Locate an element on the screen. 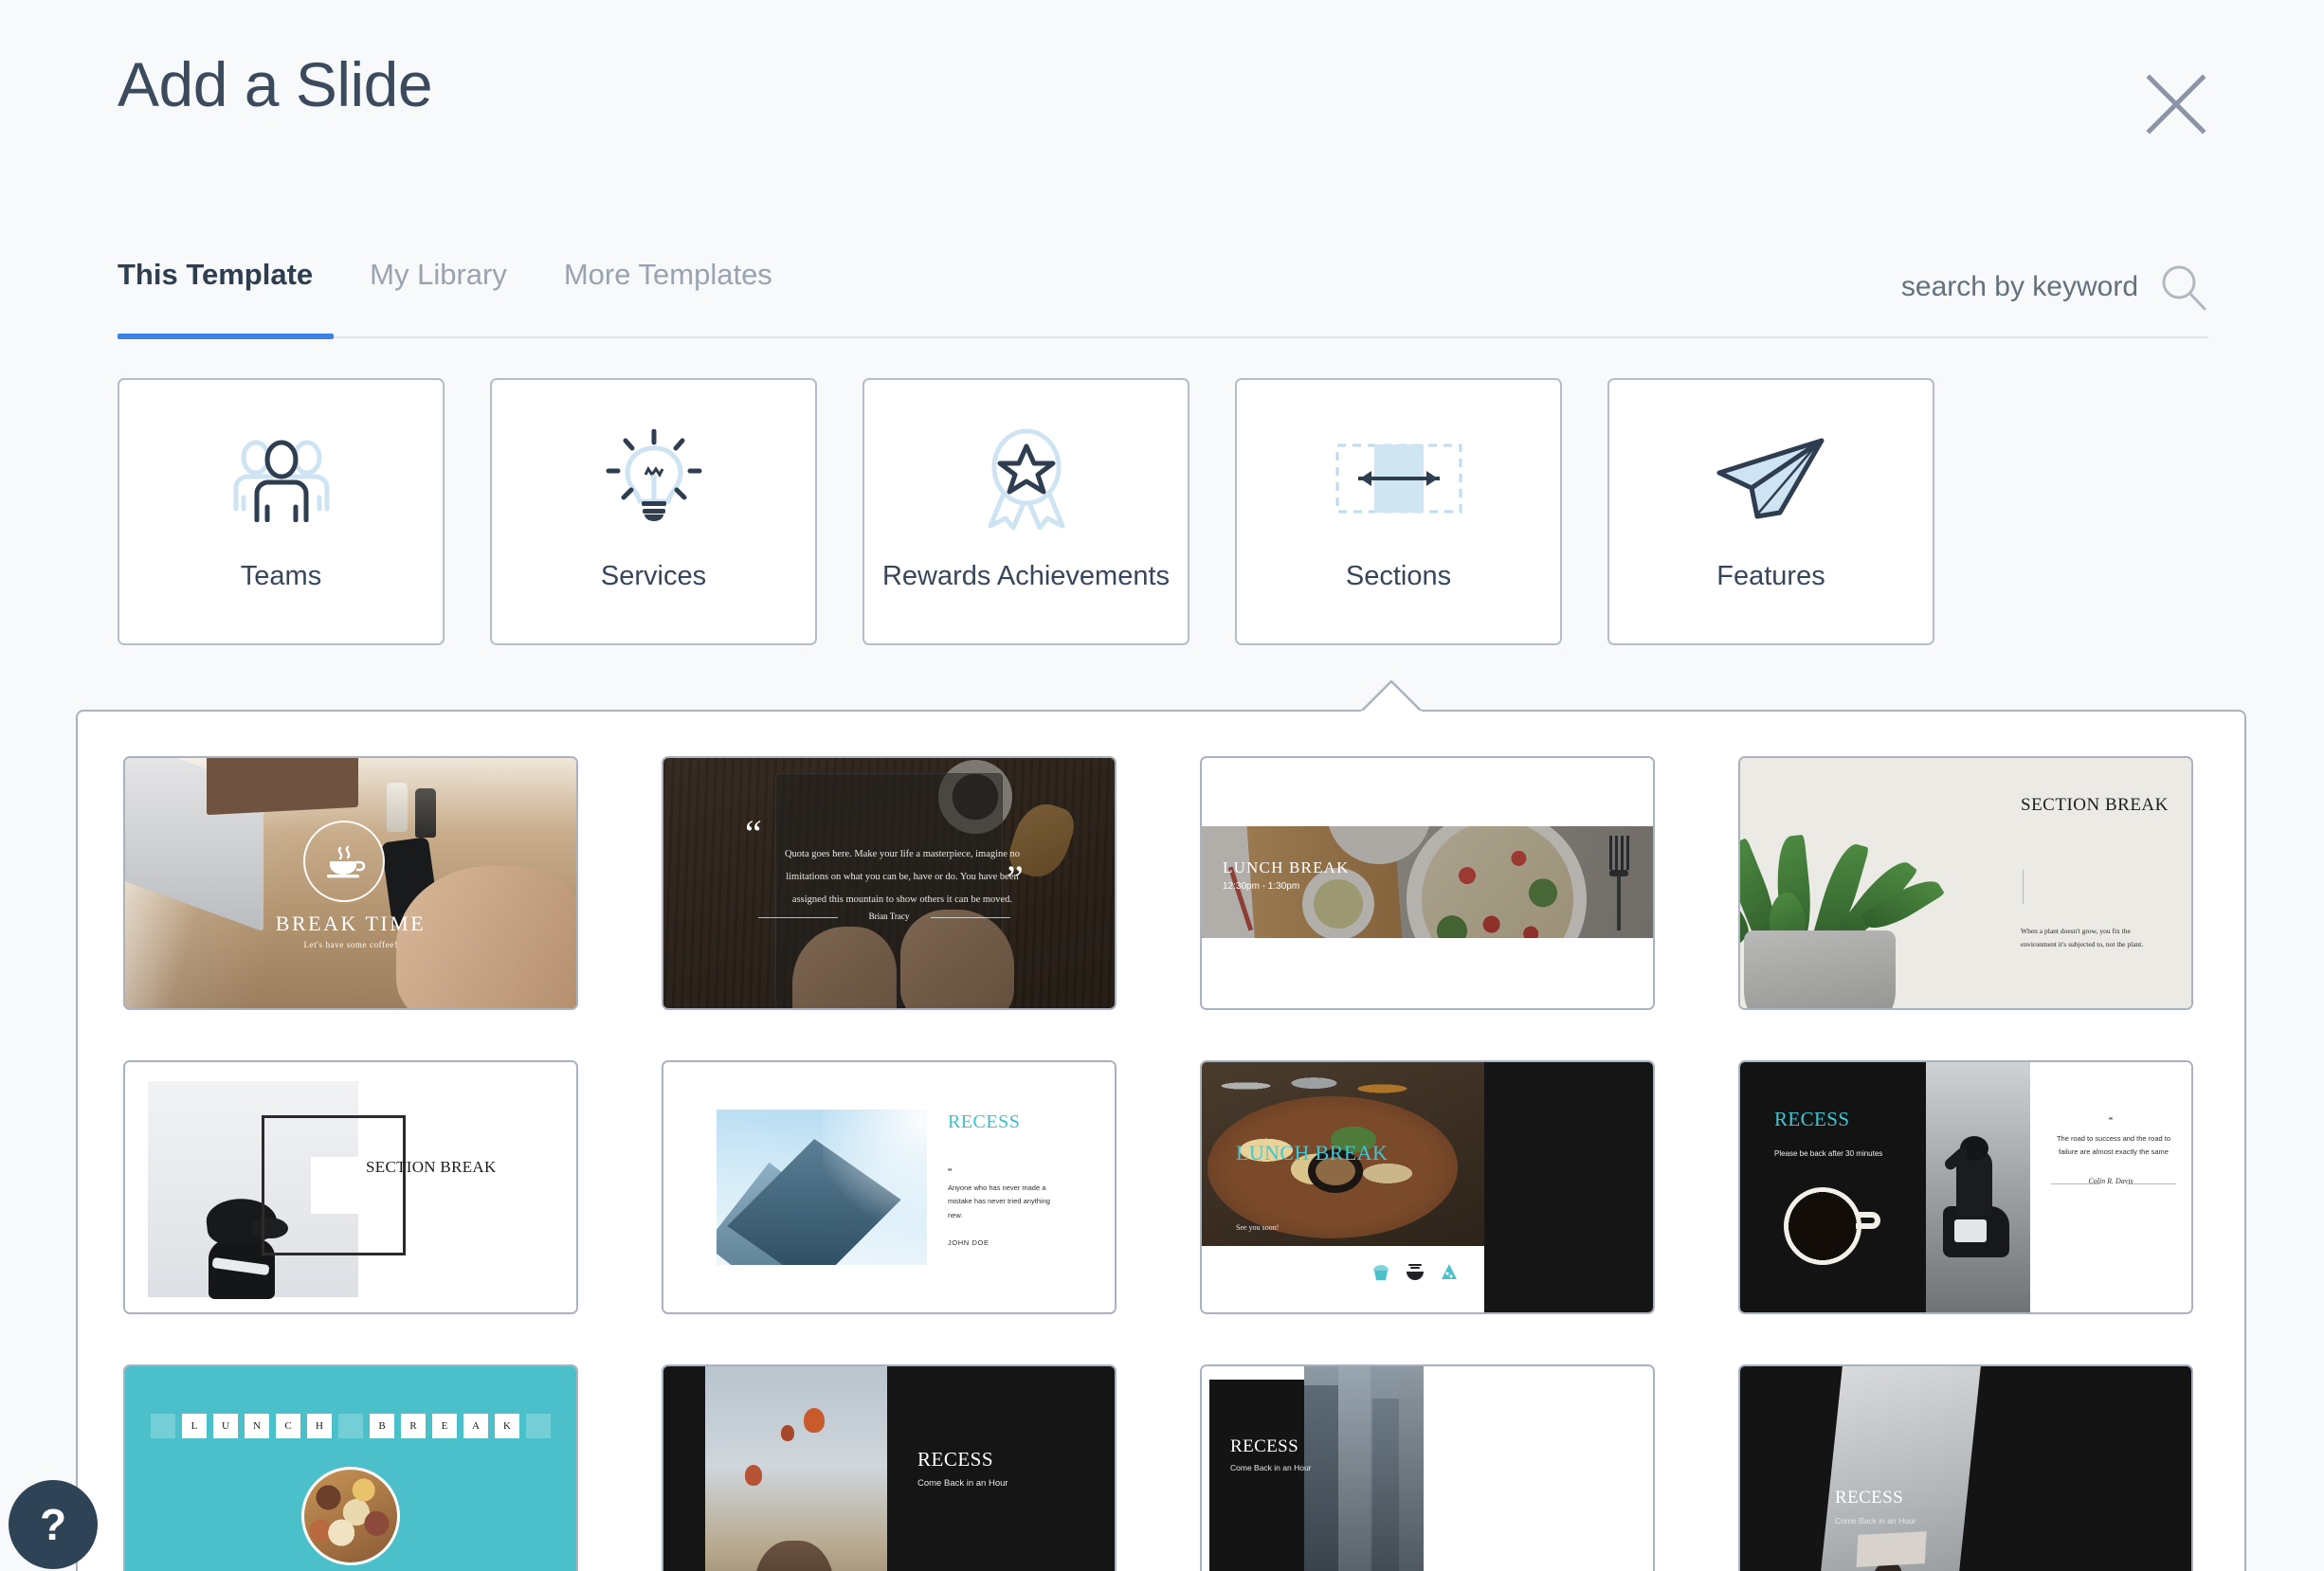  slide-author: JOHN DOE is located at coordinates (969, 1242).